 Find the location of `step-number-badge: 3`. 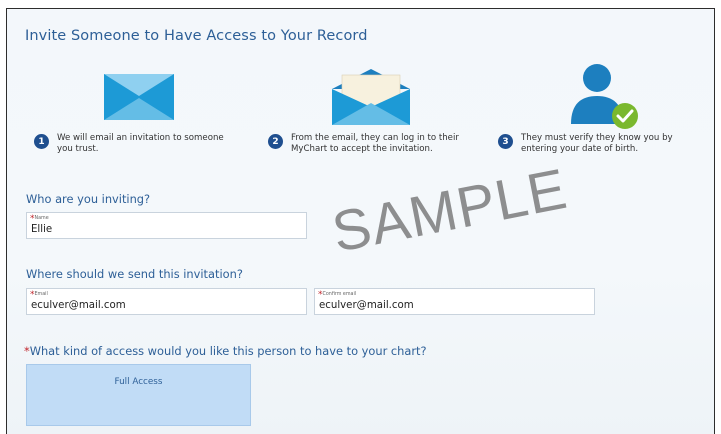

step-number-badge: 3 is located at coordinates (505, 141).